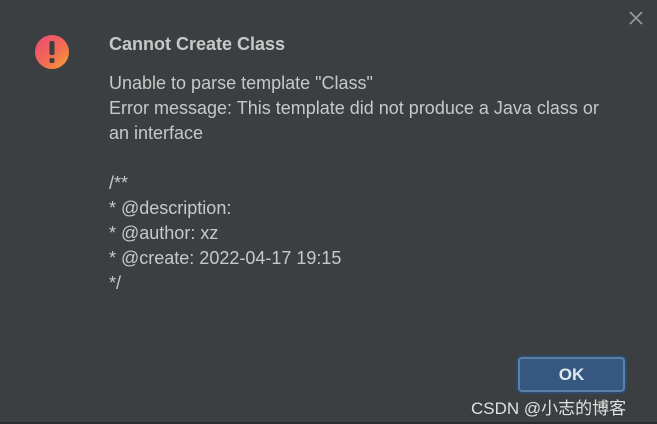  I want to click on close-icon, so click(636, 18).